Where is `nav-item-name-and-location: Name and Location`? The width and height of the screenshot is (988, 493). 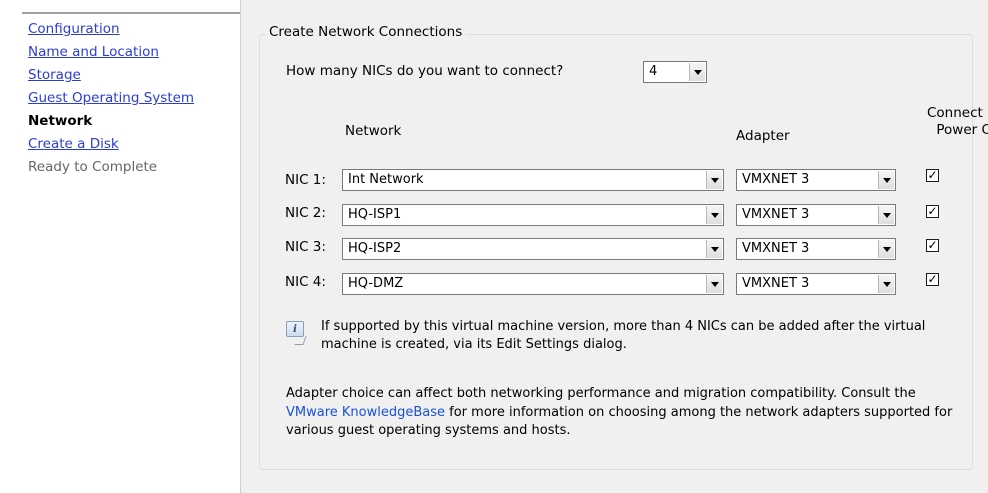 nav-item-name-and-location: Name and Location is located at coordinates (111, 52).